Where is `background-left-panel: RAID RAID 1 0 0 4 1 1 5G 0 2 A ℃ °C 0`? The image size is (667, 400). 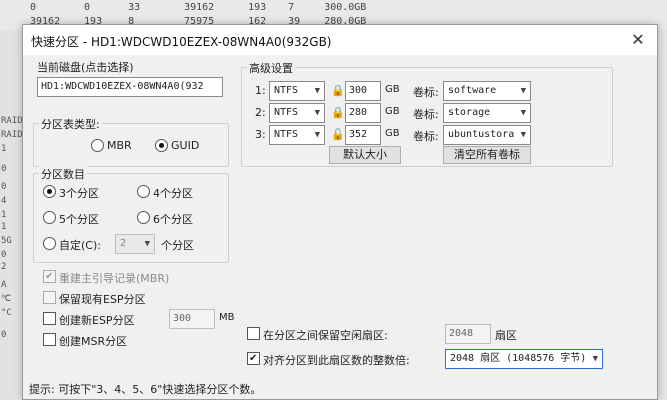 background-left-panel: RAID RAID 1 0 0 4 1 1 5G 0 2 A ℃ °C 0 is located at coordinates (11, 215).